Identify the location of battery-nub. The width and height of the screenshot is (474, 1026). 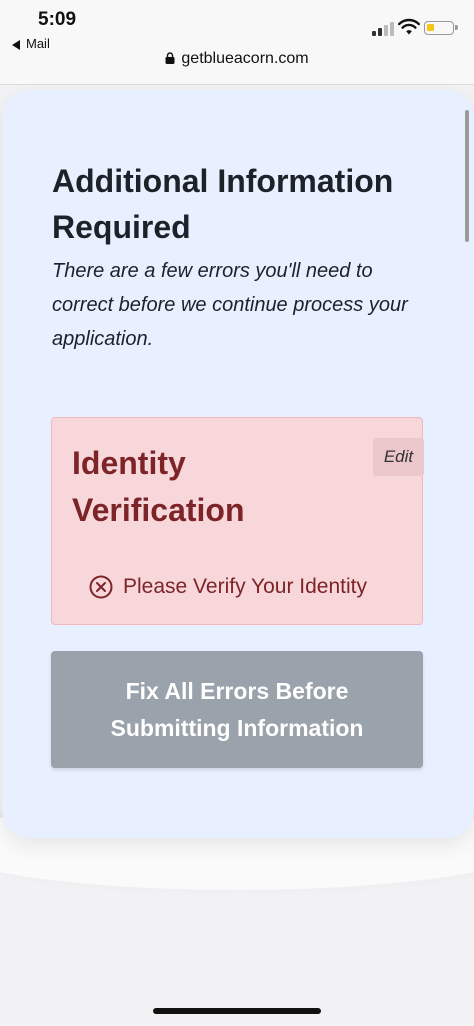
(456, 27).